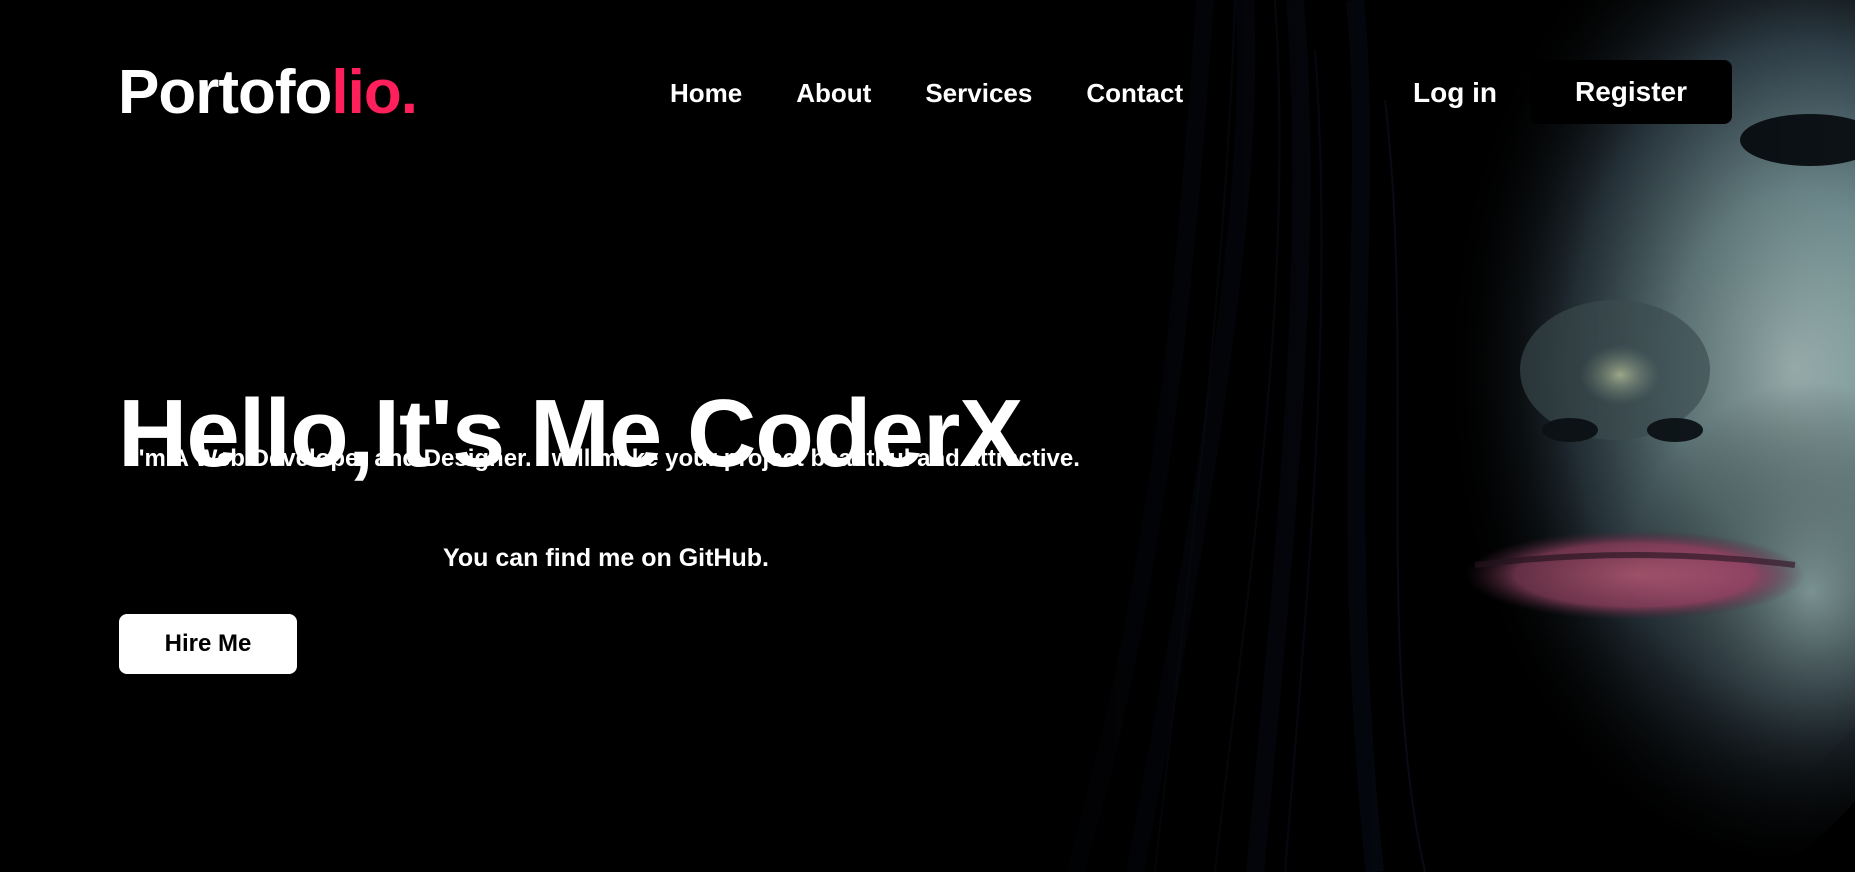 The image size is (1855, 872). What do you see at coordinates (833, 93) in the screenshot?
I see `nav-item-about: About` at bounding box center [833, 93].